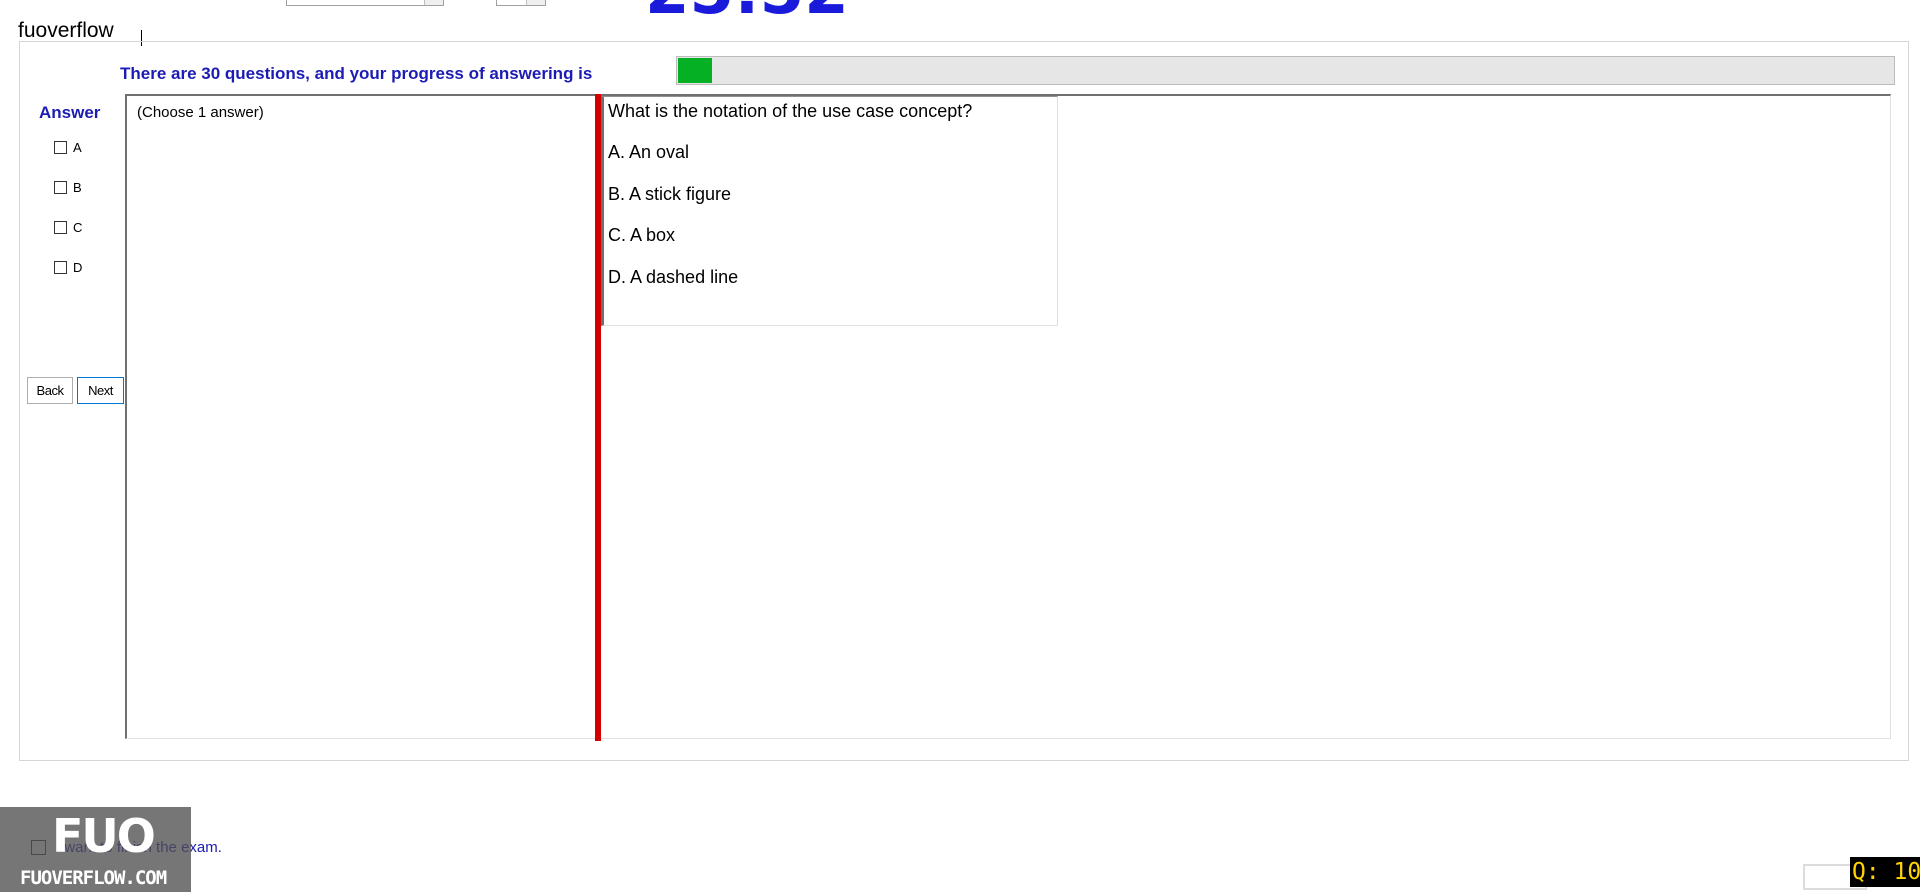 The image size is (1920, 892). Describe the element at coordinates (70, 112) in the screenshot. I see `answer-title: Answer` at that location.